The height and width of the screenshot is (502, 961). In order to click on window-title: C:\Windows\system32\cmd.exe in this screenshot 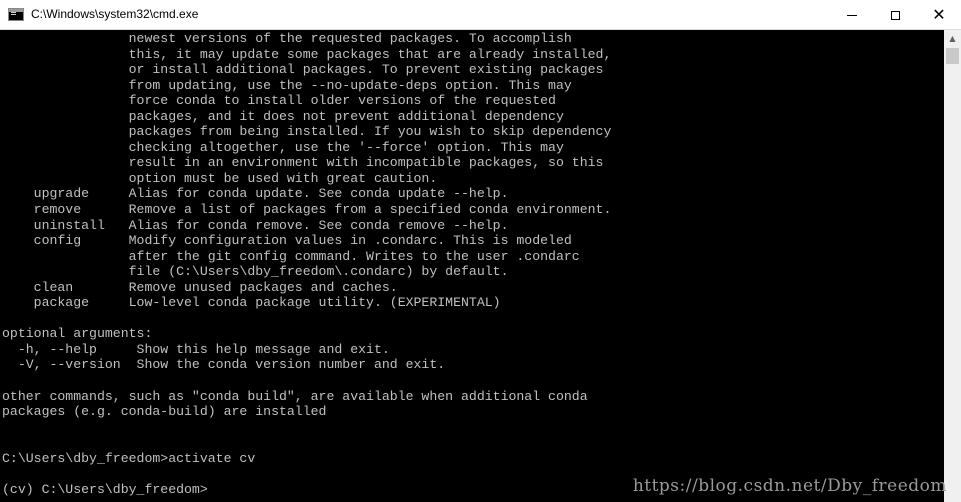, I will do `click(115, 14)`.